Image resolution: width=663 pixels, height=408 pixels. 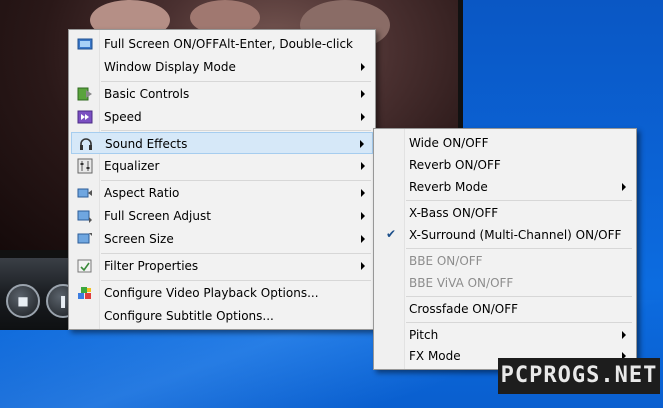 What do you see at coordinates (222, 143) in the screenshot?
I see `menu-item-sound-effects: Sound Effects` at bounding box center [222, 143].